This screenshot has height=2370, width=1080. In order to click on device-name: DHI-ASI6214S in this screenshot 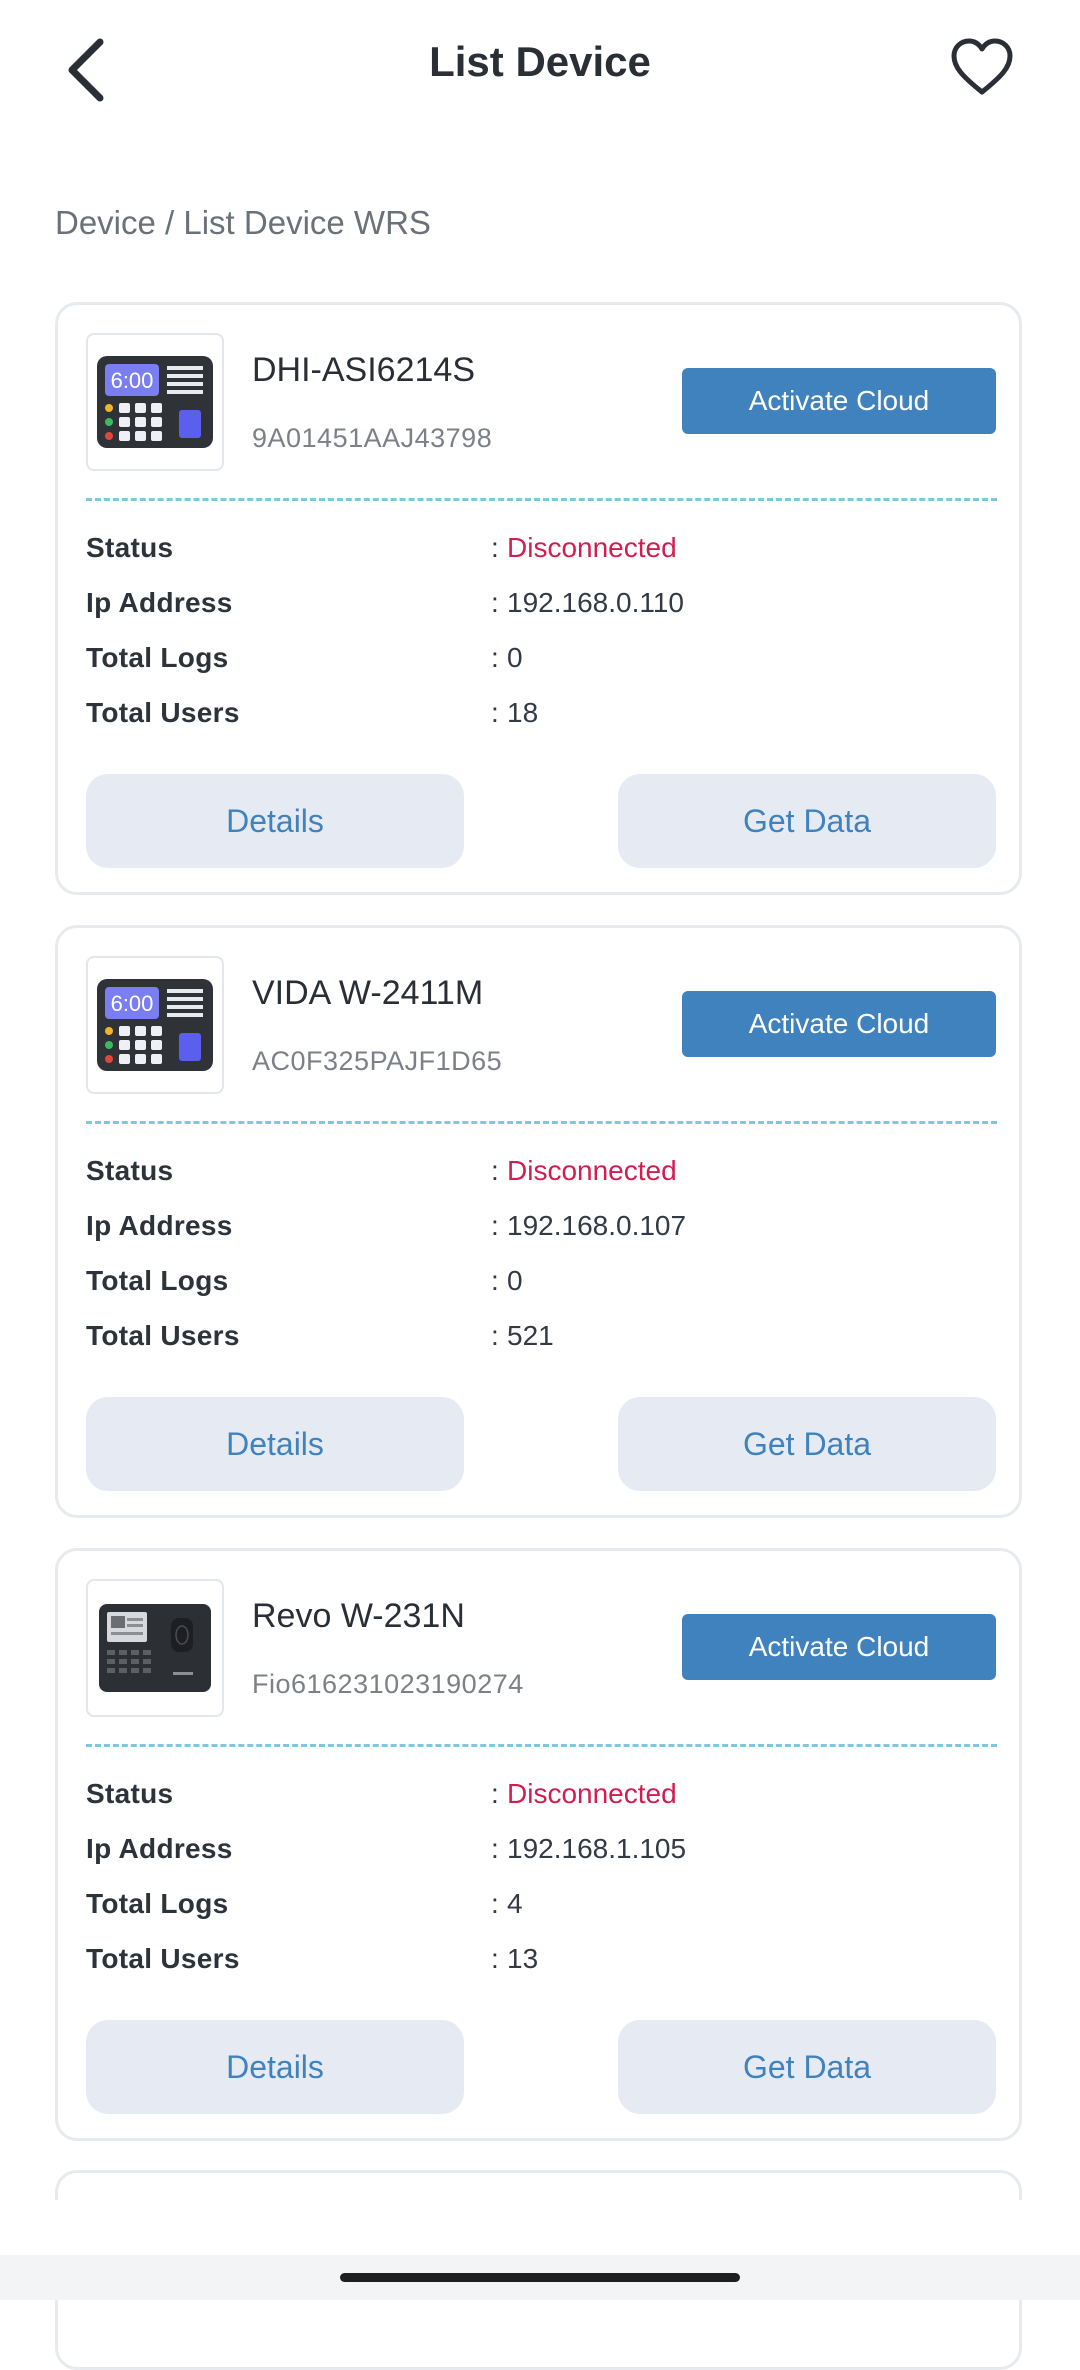, I will do `click(363, 370)`.